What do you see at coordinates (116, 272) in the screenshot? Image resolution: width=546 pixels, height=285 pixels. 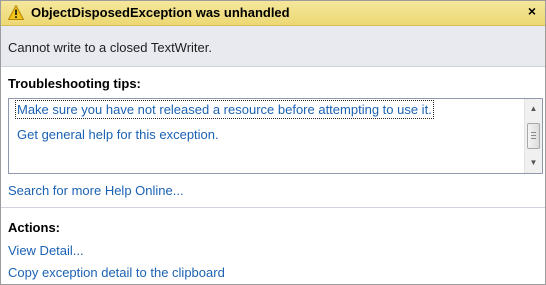 I see `copy-exception-detail-link: Copy exception detail to the clipboard` at bounding box center [116, 272].